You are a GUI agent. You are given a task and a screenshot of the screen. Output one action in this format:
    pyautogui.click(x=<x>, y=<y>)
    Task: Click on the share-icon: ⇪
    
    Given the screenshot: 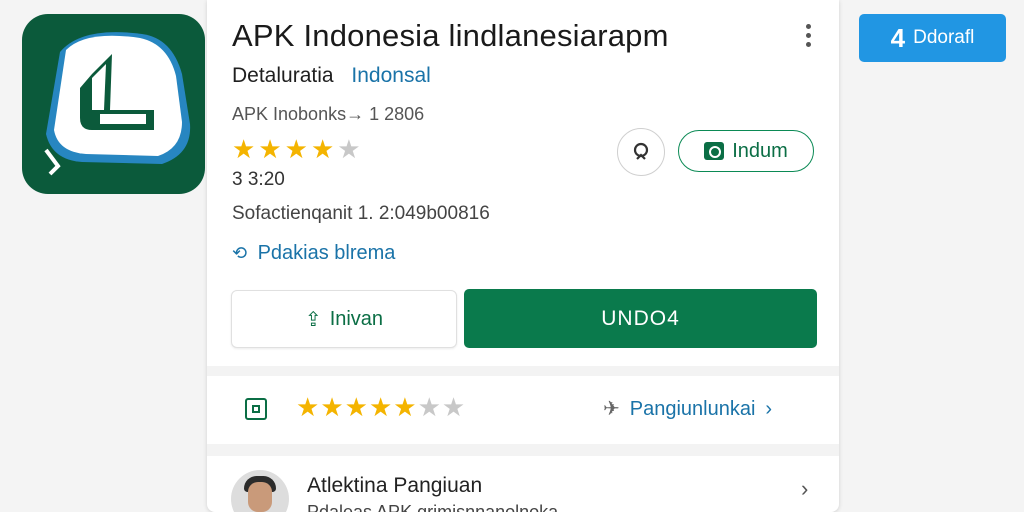 What is the action you would take?
    pyautogui.click(x=313, y=319)
    